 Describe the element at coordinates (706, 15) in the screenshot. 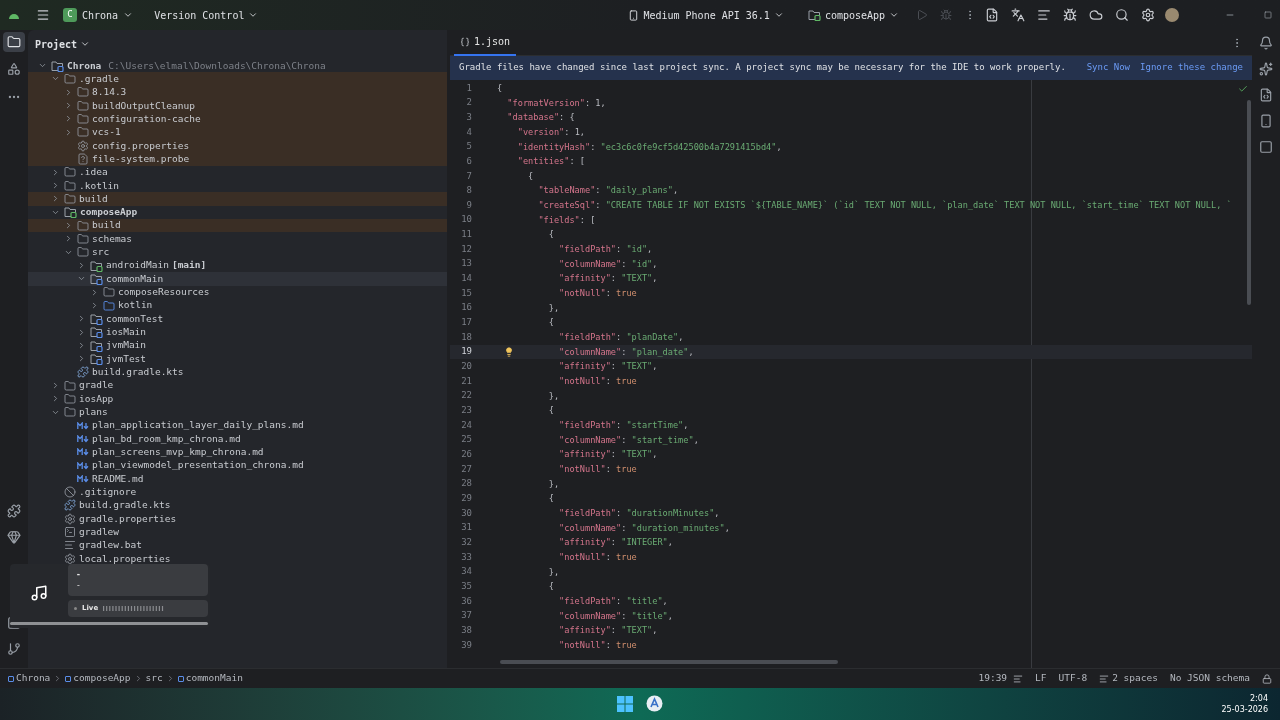

I see `device-selector: Medium Phone API 36.1` at that location.